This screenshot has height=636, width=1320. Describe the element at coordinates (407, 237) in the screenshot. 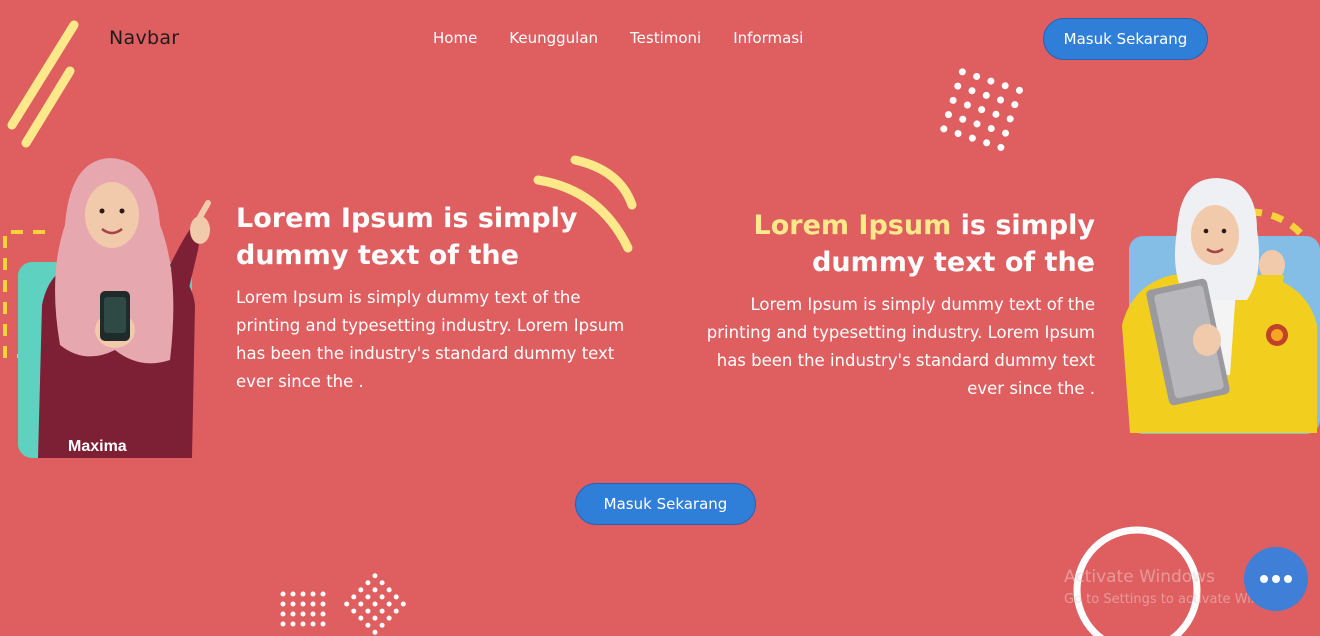

I see `hero-left-title: Lorem Ipsum is simply dummy text of the` at that location.